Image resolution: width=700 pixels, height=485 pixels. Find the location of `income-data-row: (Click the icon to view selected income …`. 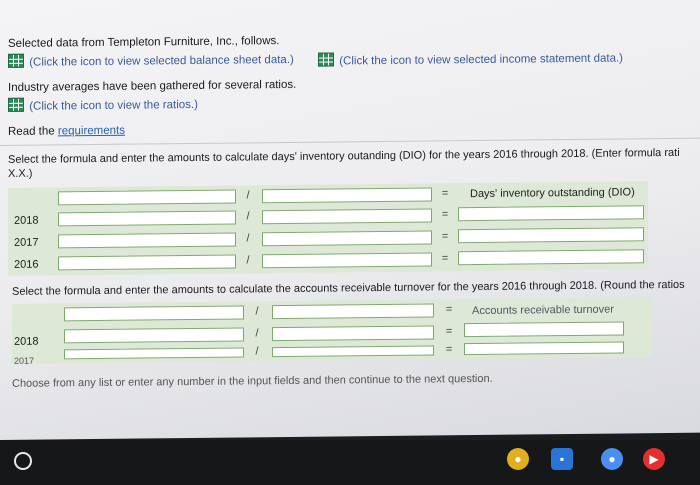

income-data-row: (Click the icon to view selected income … is located at coordinates (470, 58).